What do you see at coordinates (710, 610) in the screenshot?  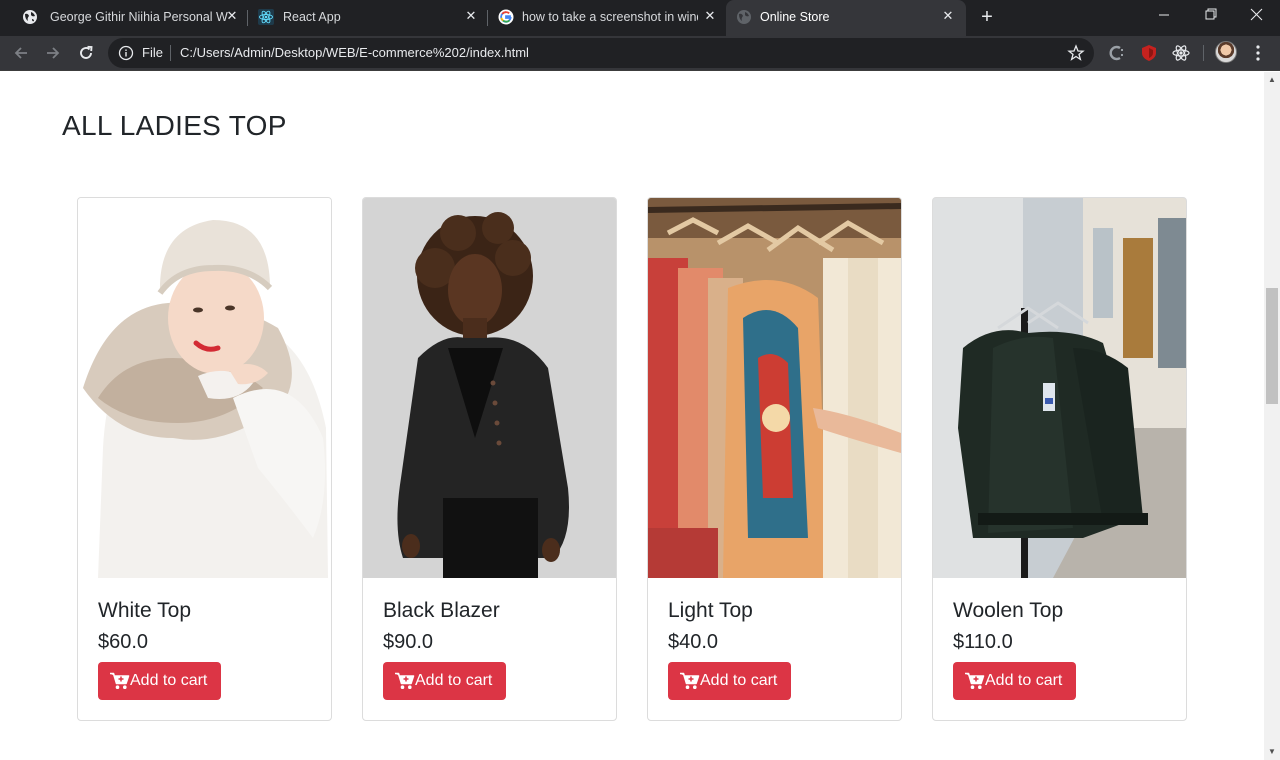 I see `product-name: Light Top` at bounding box center [710, 610].